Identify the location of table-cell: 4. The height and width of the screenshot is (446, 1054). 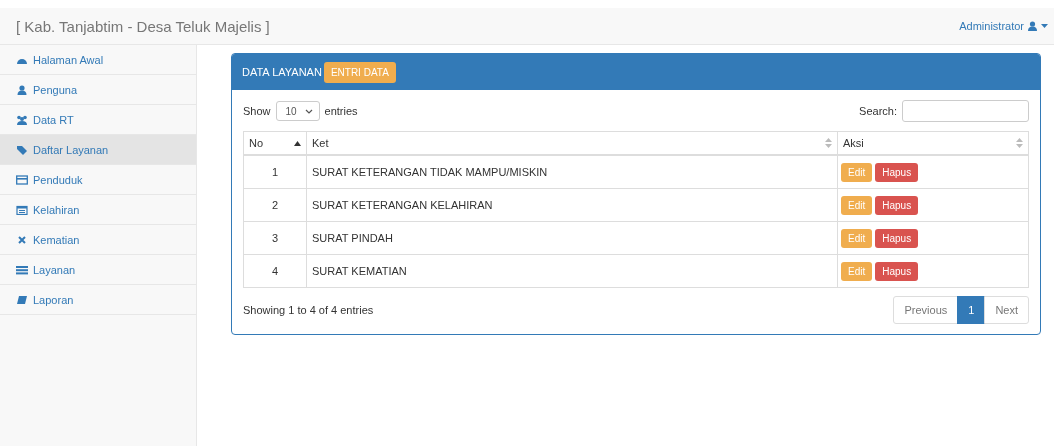
(275, 271).